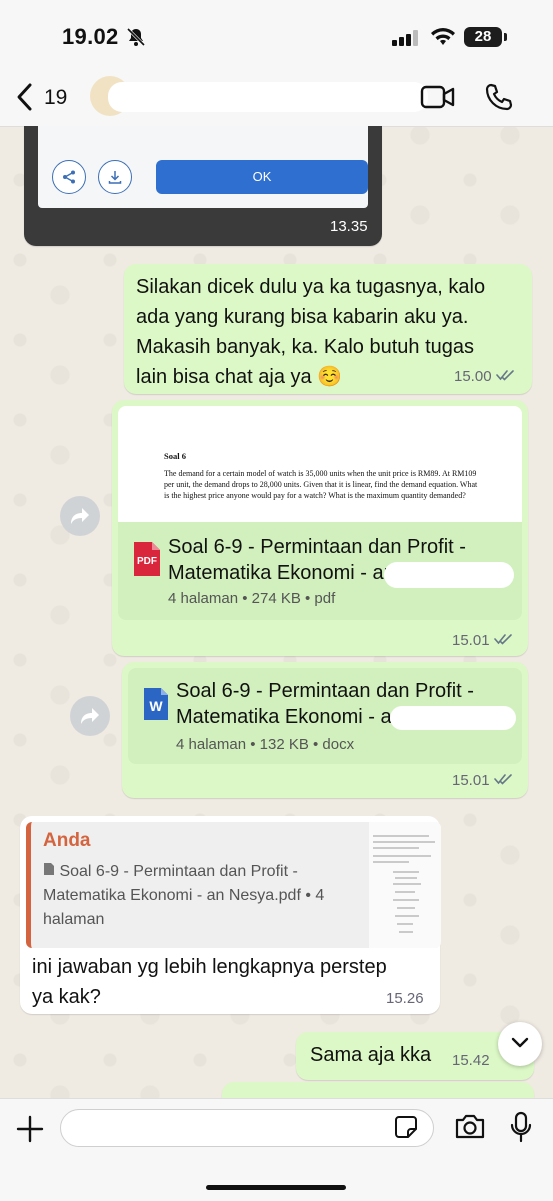 The image size is (553, 1201). I want to click on message-time: 15.42, so click(471, 1060).